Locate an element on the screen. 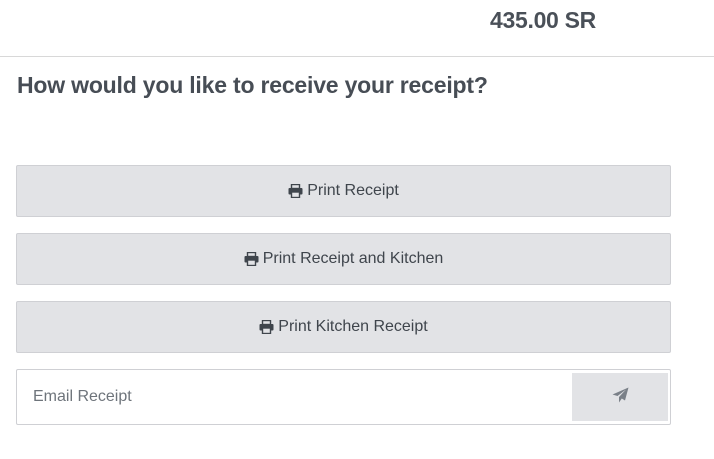  paper-plane-icon is located at coordinates (620, 397).